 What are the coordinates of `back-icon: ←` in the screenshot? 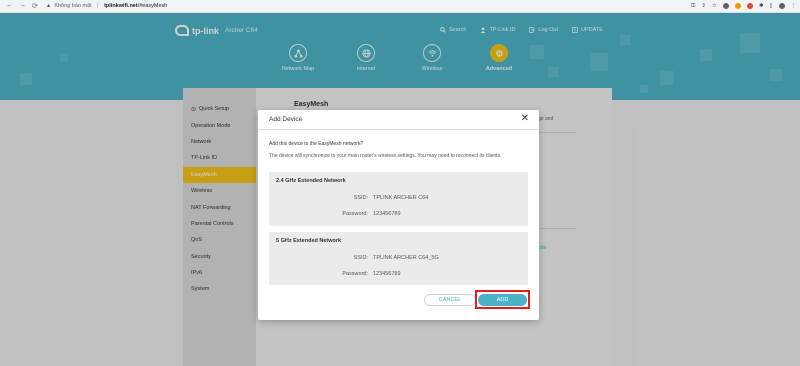 It's located at (9, 6).